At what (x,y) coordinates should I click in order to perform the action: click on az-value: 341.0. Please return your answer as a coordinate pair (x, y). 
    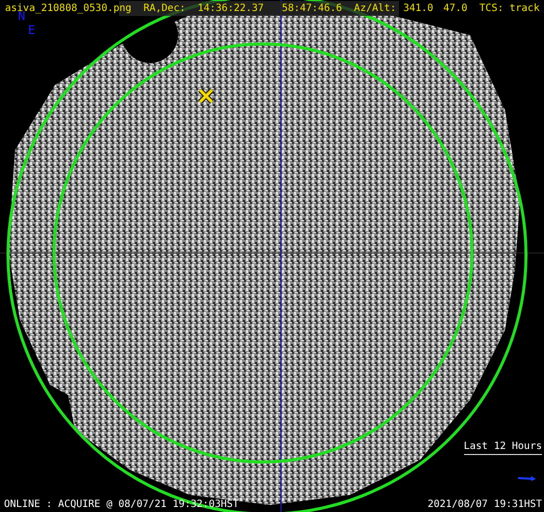
    Looking at the image, I should click on (418, 8).